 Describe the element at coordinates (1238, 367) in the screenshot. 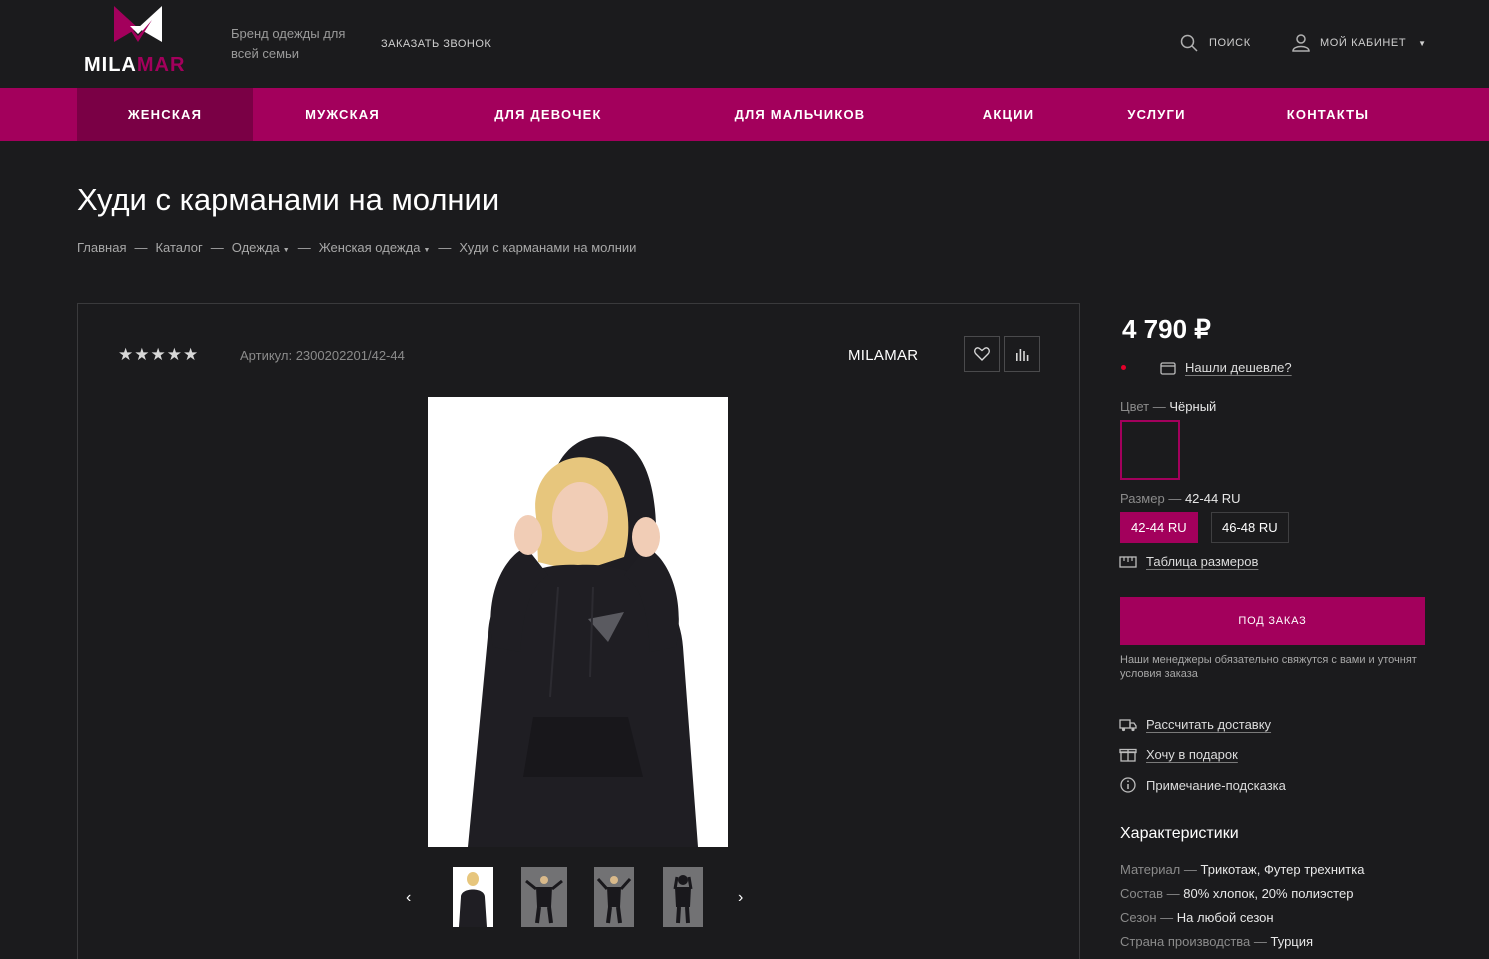

I see `found-cheaper-label: Нашли дешевле?` at that location.